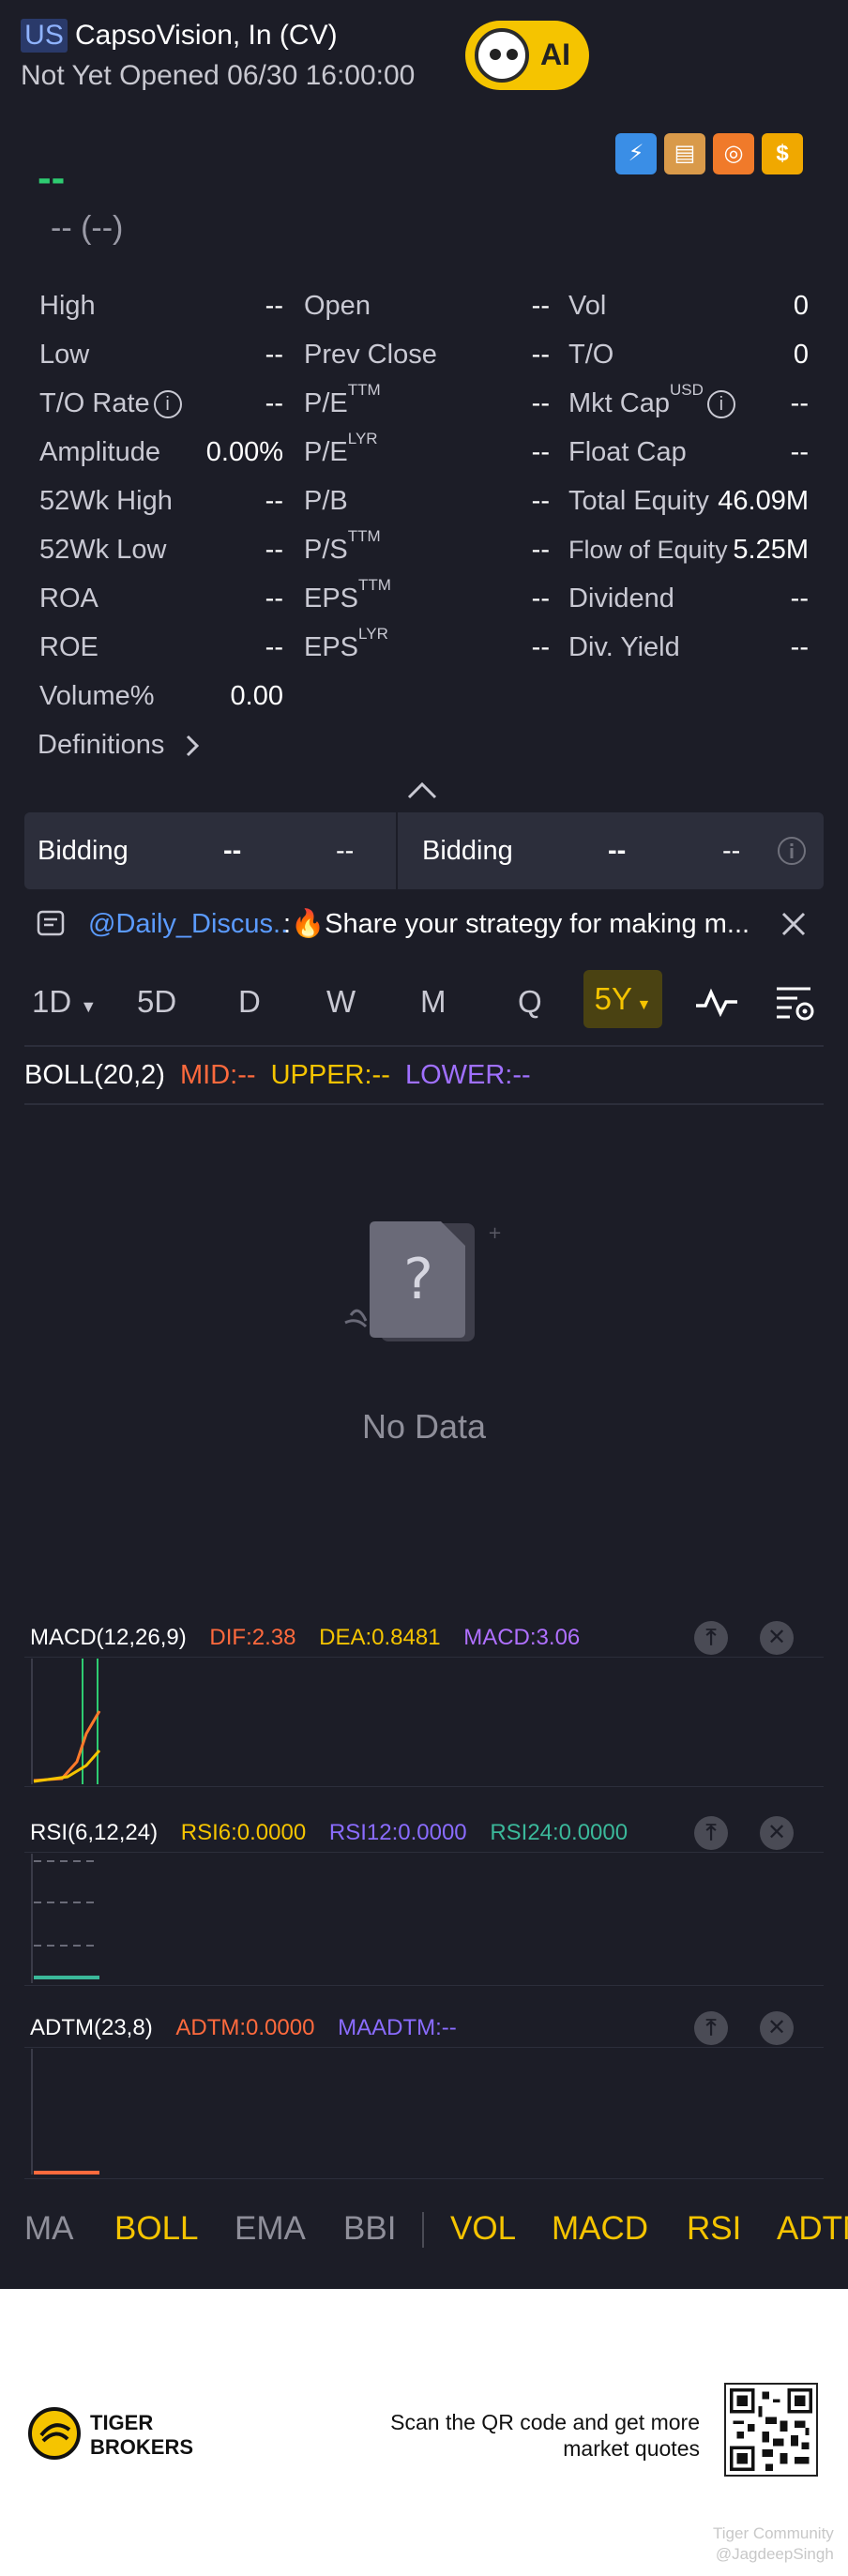 This screenshot has width=848, height=2576. What do you see at coordinates (278, 1075) in the screenshot?
I see `boll-legend: BOLL(20,2) MID:-- UPPER:-- LOWER:--` at bounding box center [278, 1075].